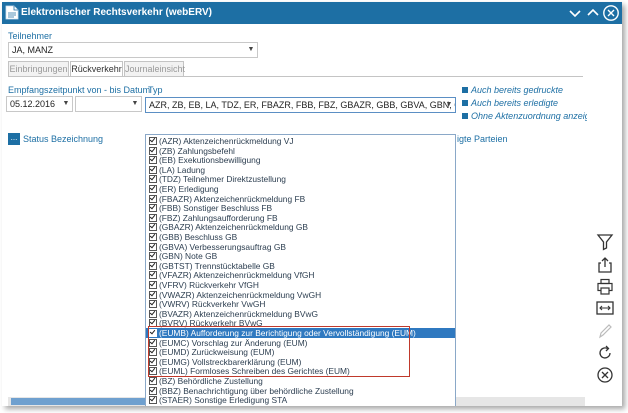 The image size is (628, 413). Describe the element at coordinates (482, 139) in the screenshot. I see `column-parteien: igte Parteien` at that location.